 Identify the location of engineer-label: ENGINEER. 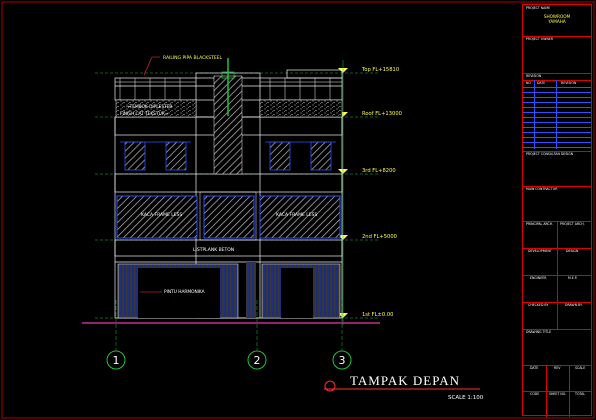
(538, 278).